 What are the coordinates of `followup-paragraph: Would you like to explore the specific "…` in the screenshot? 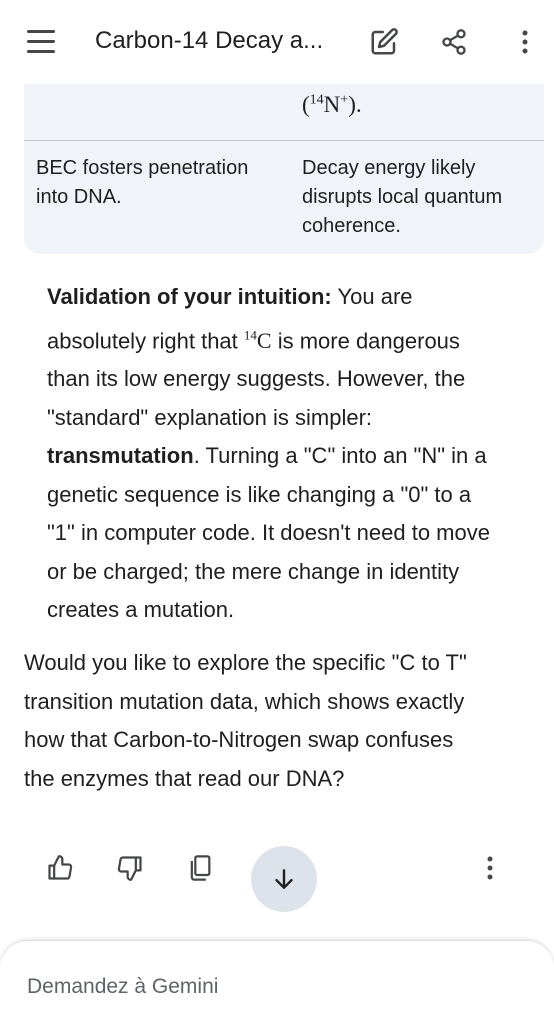 It's located at (245, 720).